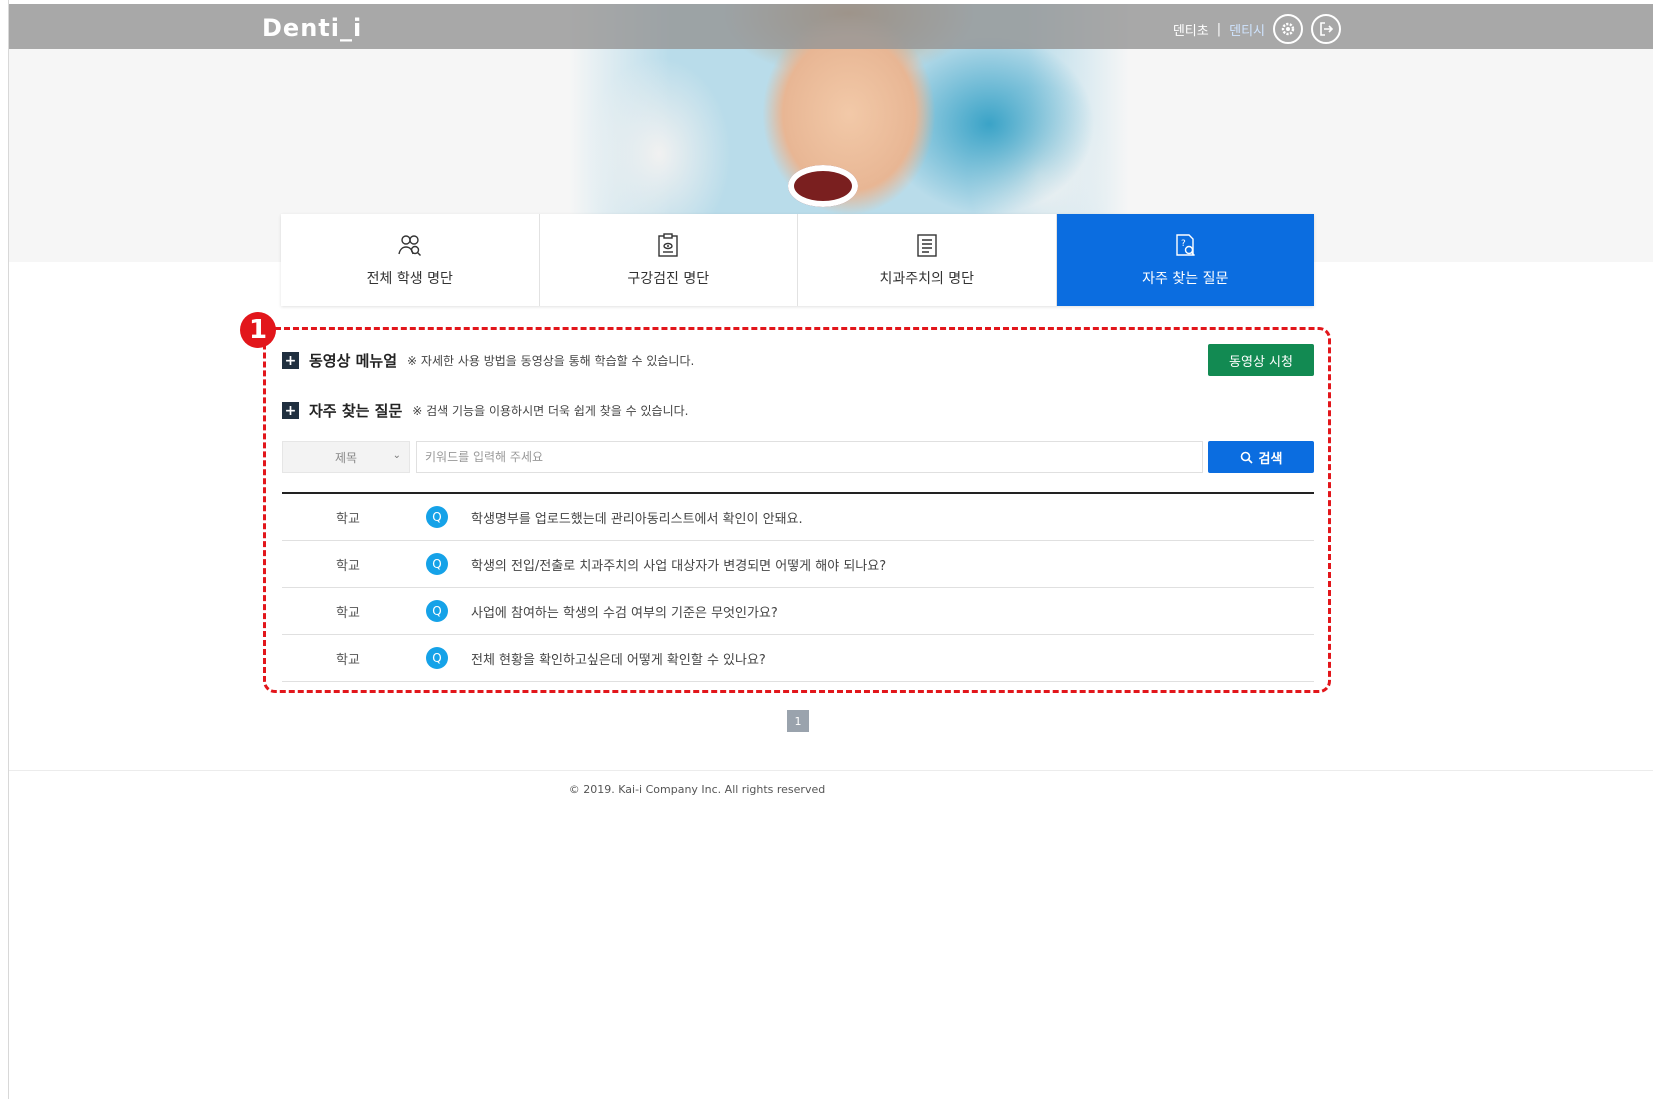  Describe the element at coordinates (1247, 29) in the screenshot. I see `link-dentisi: 덴티시` at that location.